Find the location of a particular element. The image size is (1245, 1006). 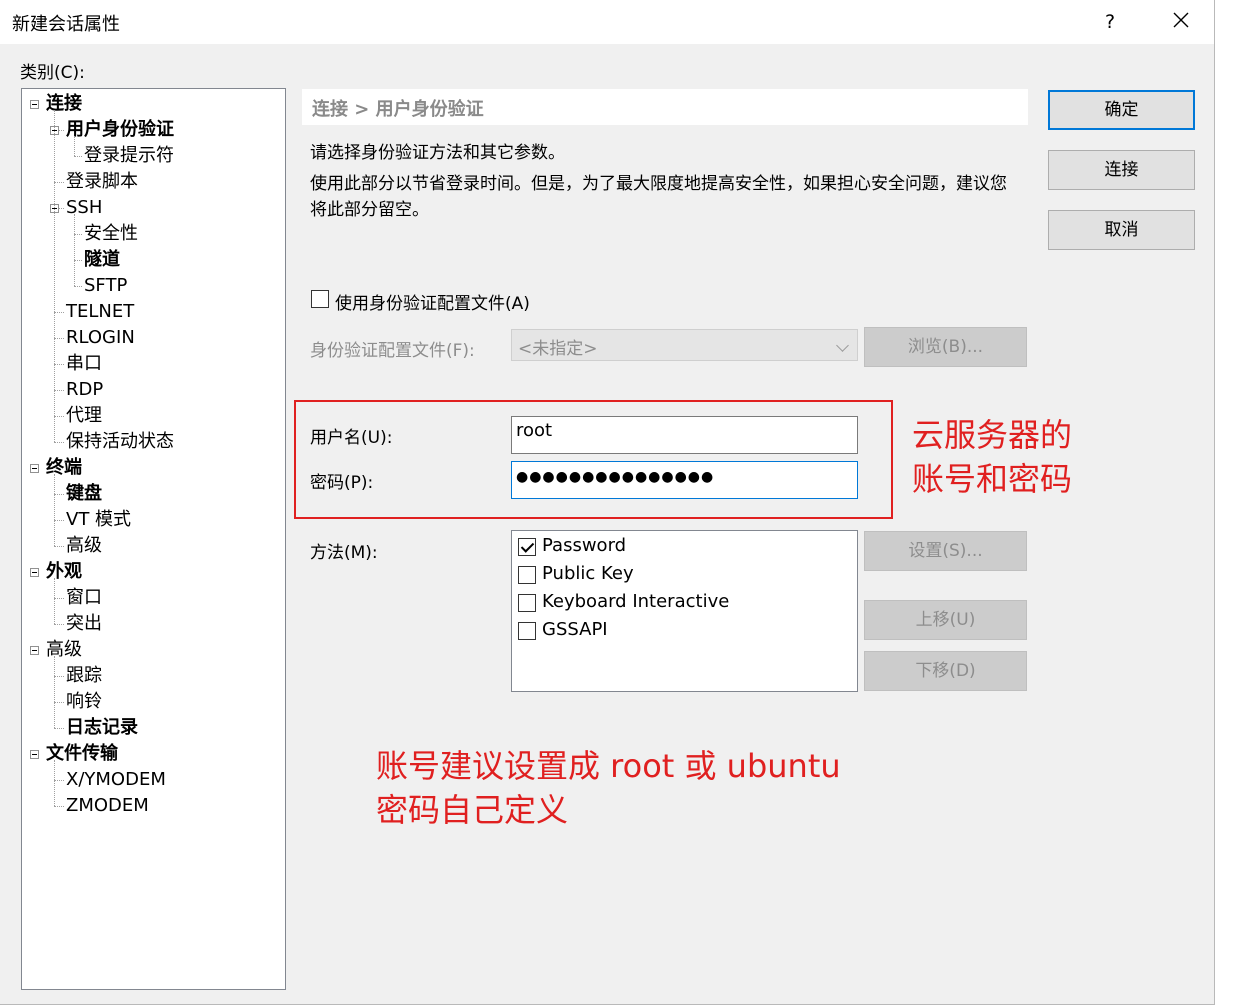

connect-button: 连接 is located at coordinates (1121, 170).